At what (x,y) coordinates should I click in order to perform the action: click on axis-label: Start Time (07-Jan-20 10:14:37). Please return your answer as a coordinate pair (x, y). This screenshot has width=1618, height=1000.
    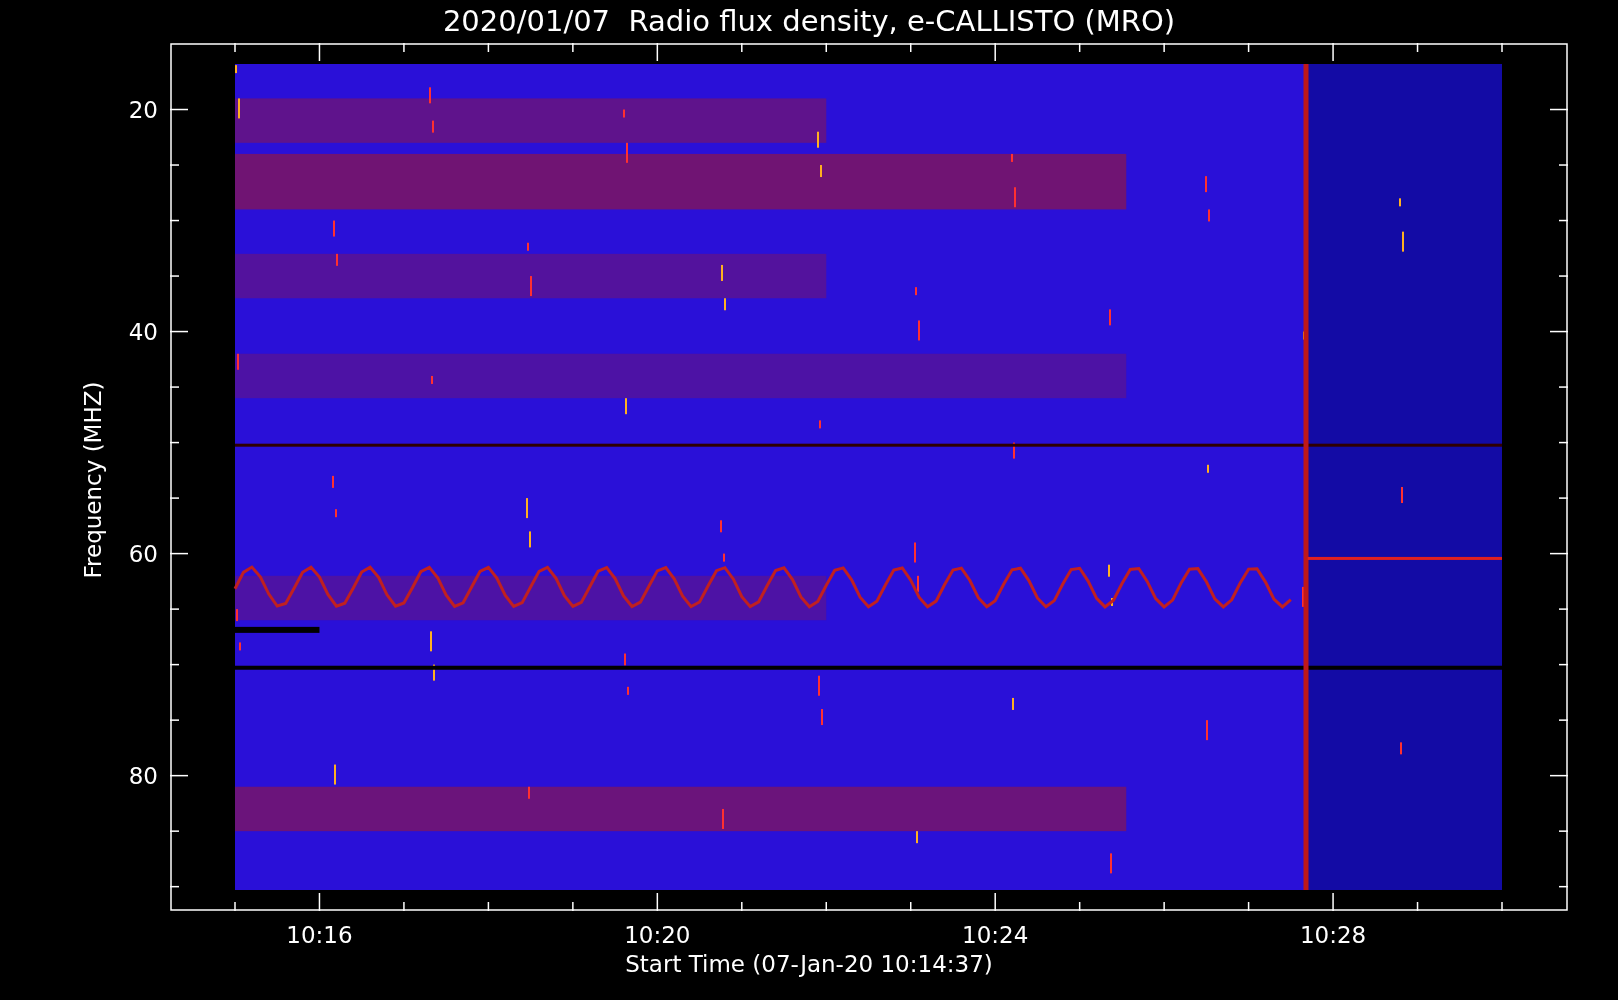
    Looking at the image, I should click on (809, 964).